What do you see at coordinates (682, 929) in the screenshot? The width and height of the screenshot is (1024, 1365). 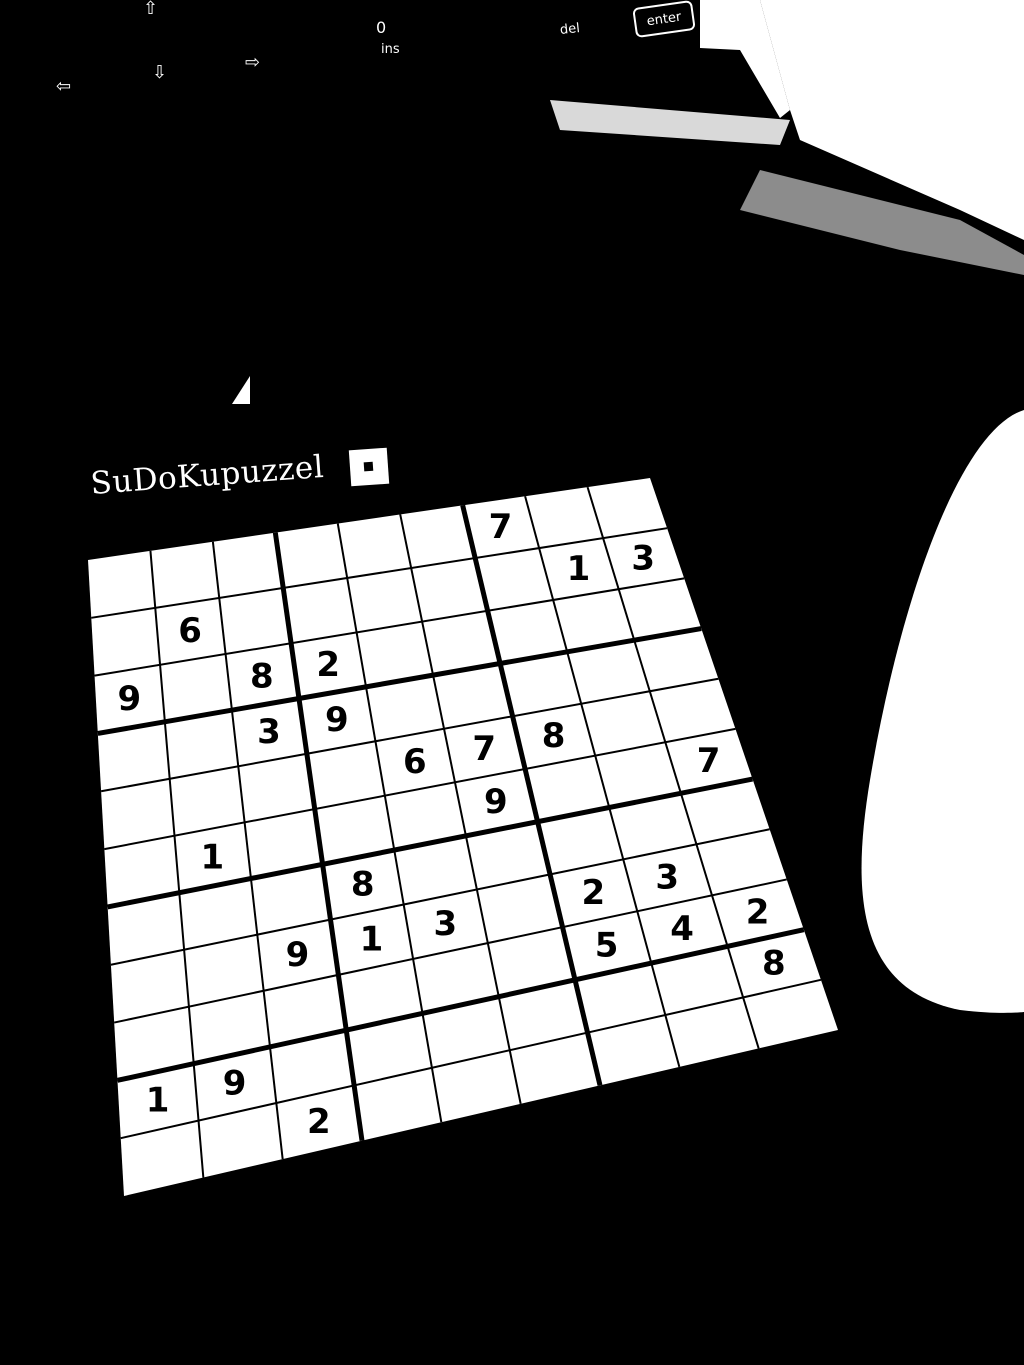 I see `sudoku-cell-number: 4` at bounding box center [682, 929].